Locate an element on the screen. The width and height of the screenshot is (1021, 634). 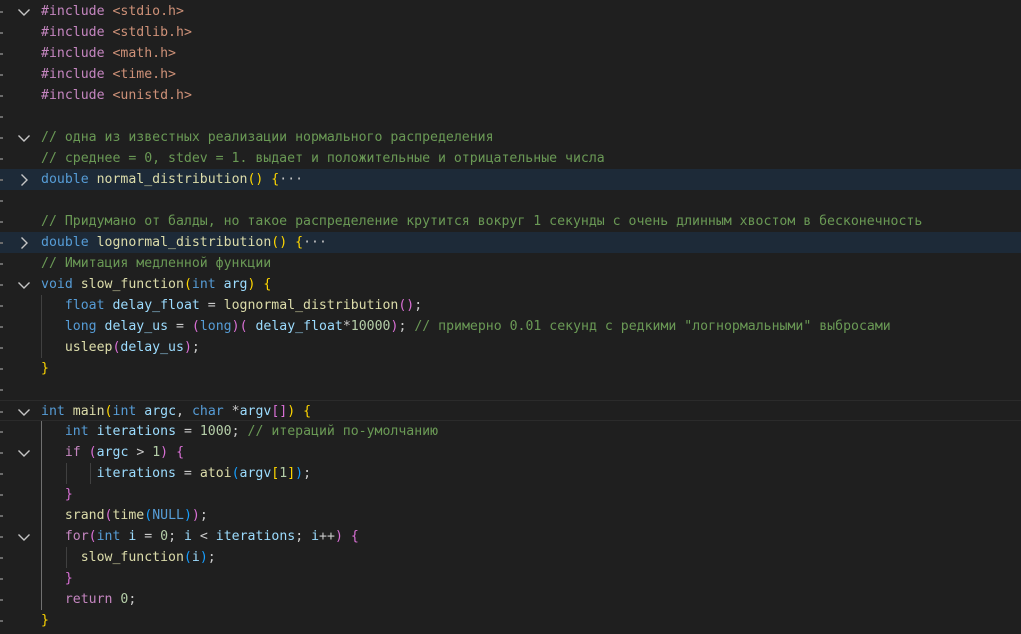
control-keyword: for is located at coordinates (76, 536).